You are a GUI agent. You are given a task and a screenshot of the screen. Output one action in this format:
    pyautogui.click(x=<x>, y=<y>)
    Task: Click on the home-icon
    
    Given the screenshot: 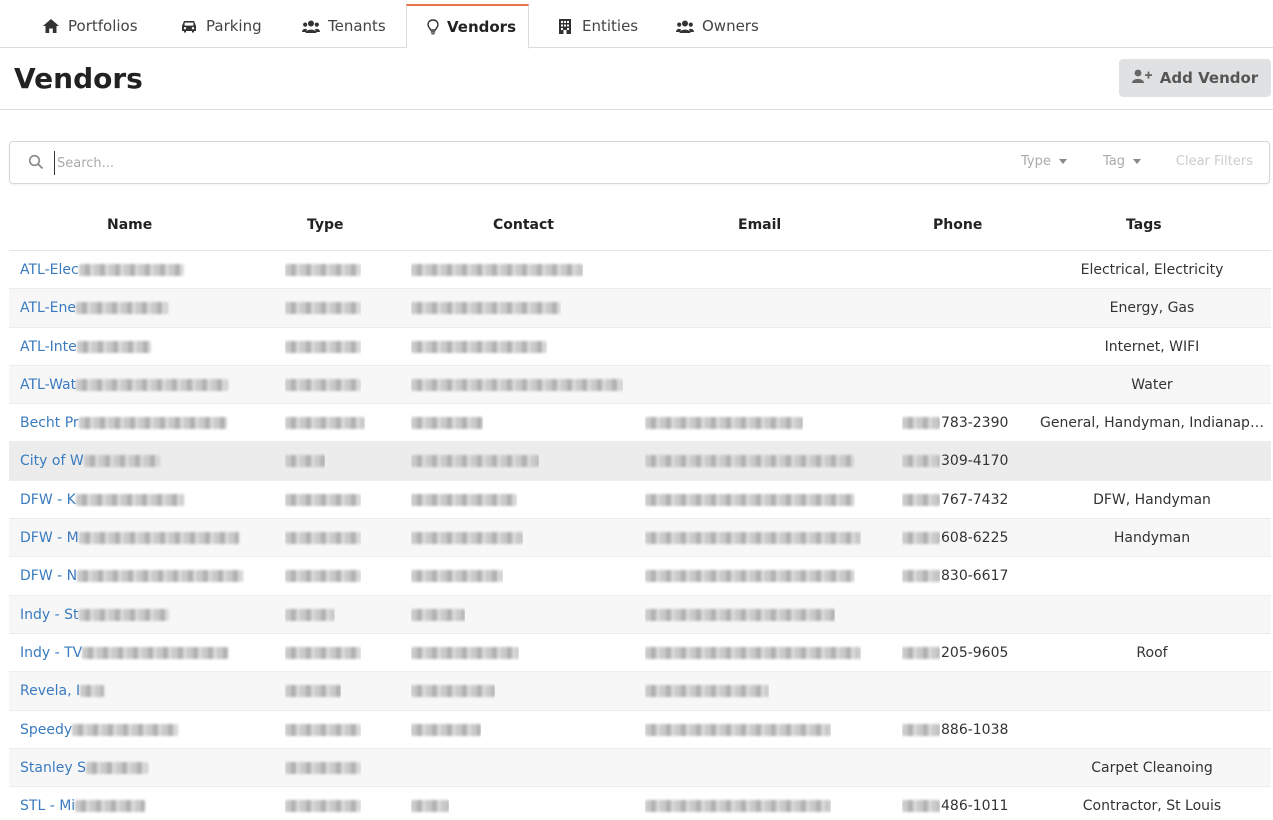 What is the action you would take?
    pyautogui.click(x=51, y=26)
    